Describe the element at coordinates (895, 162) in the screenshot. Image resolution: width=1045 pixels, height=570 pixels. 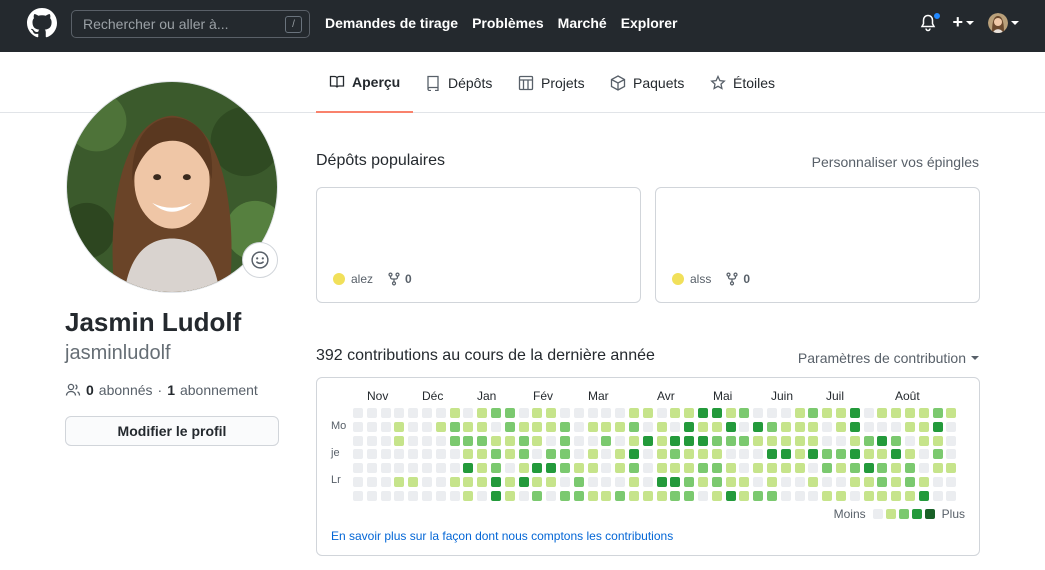
I see `customize-pins-link: Personnaliser vos épingles` at that location.